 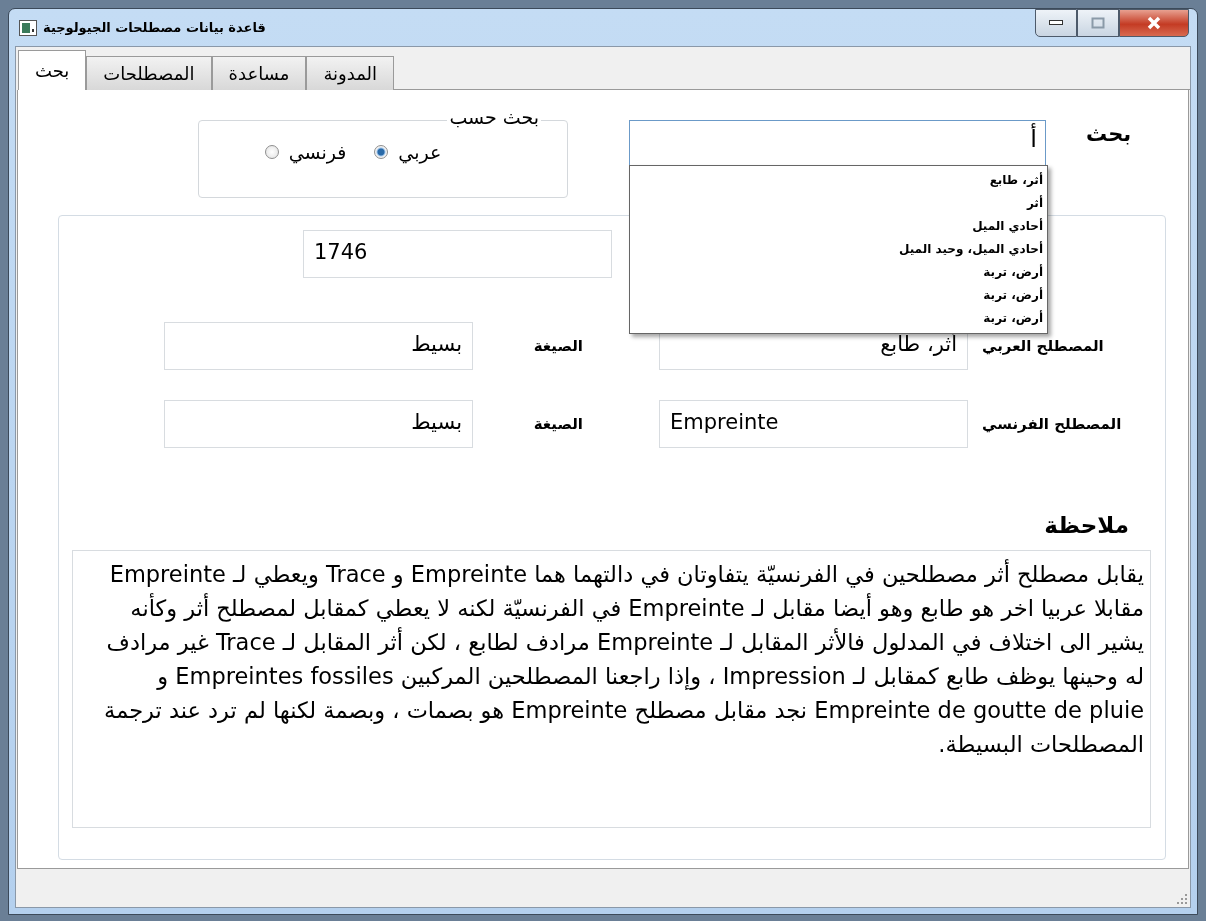 I want to click on term-field: Empreinte, so click(x=813, y=424).